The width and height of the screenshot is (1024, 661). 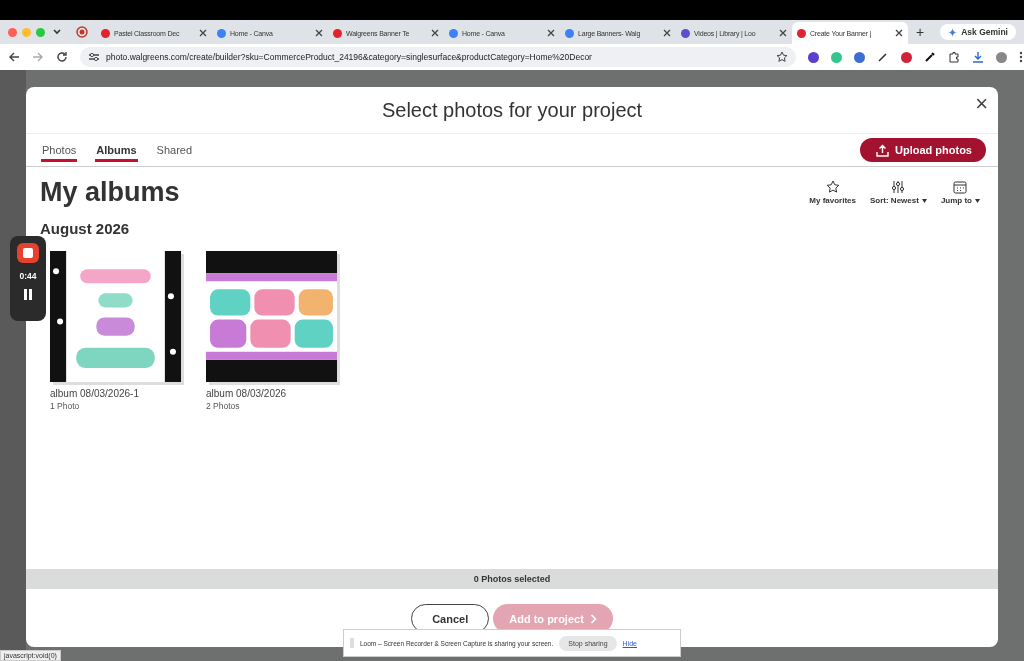 What do you see at coordinates (956, 200) in the screenshot?
I see `tool-label: Jump to` at bounding box center [956, 200].